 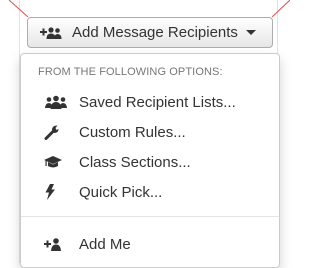 What do you see at coordinates (57, 102) in the screenshot?
I see `users-icon` at bounding box center [57, 102].